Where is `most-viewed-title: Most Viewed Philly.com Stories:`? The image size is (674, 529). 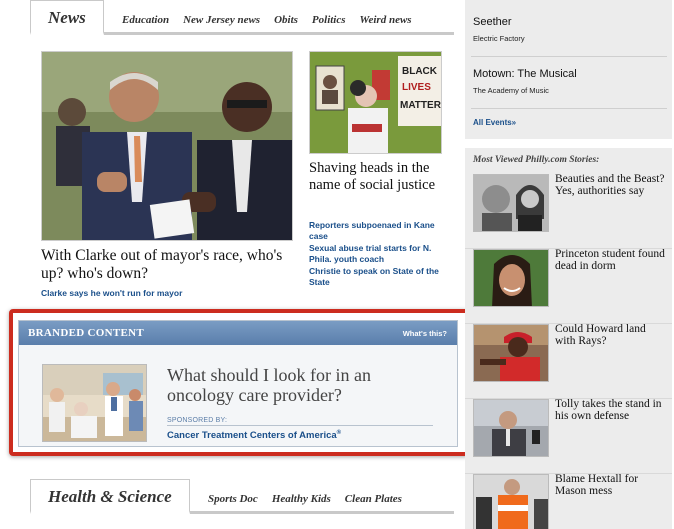 most-viewed-title: Most Viewed Philly.com Stories: is located at coordinates (536, 160).